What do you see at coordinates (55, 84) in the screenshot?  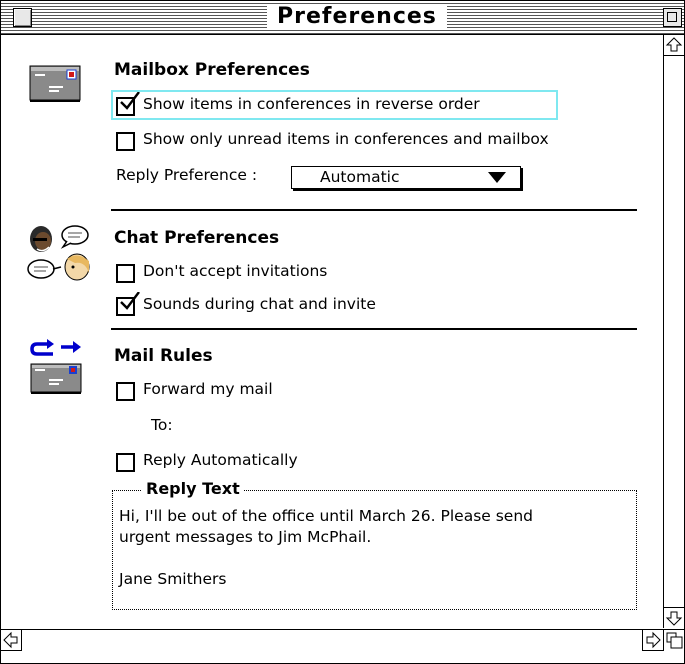 I see `mail-envelope-icon` at bounding box center [55, 84].